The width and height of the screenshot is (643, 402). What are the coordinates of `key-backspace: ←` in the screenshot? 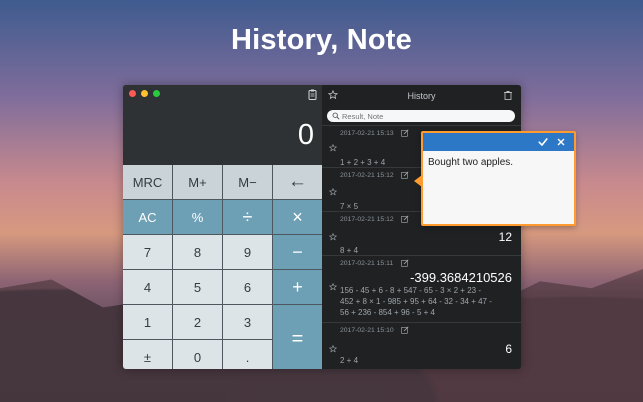 It's located at (297, 182).